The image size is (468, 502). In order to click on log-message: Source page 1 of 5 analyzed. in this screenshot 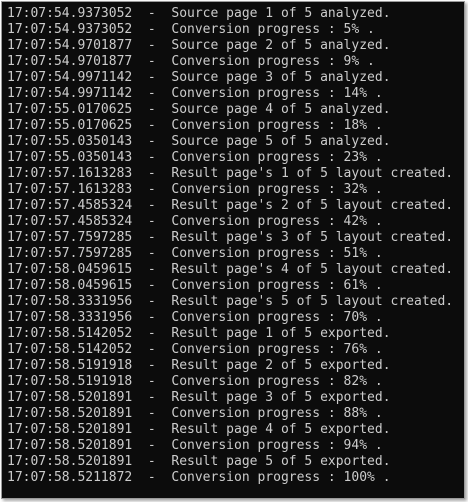, I will do `click(281, 13)`.